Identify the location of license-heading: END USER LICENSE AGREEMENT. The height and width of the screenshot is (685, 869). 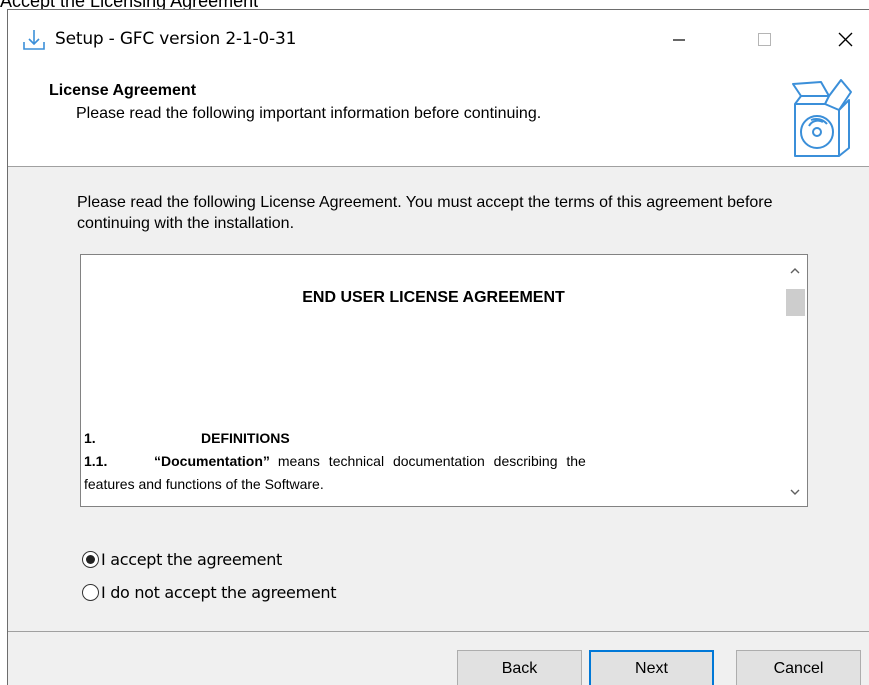
(433, 297).